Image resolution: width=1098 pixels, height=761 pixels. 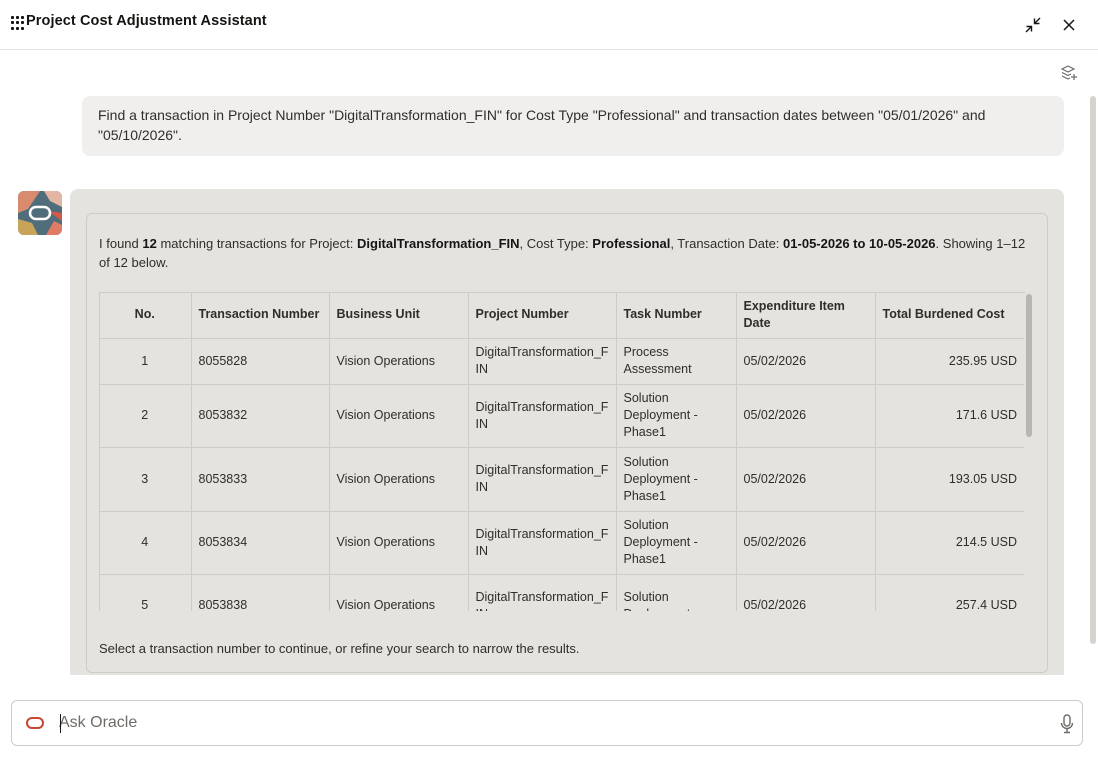 I want to click on close-icon, so click(x=1069, y=25).